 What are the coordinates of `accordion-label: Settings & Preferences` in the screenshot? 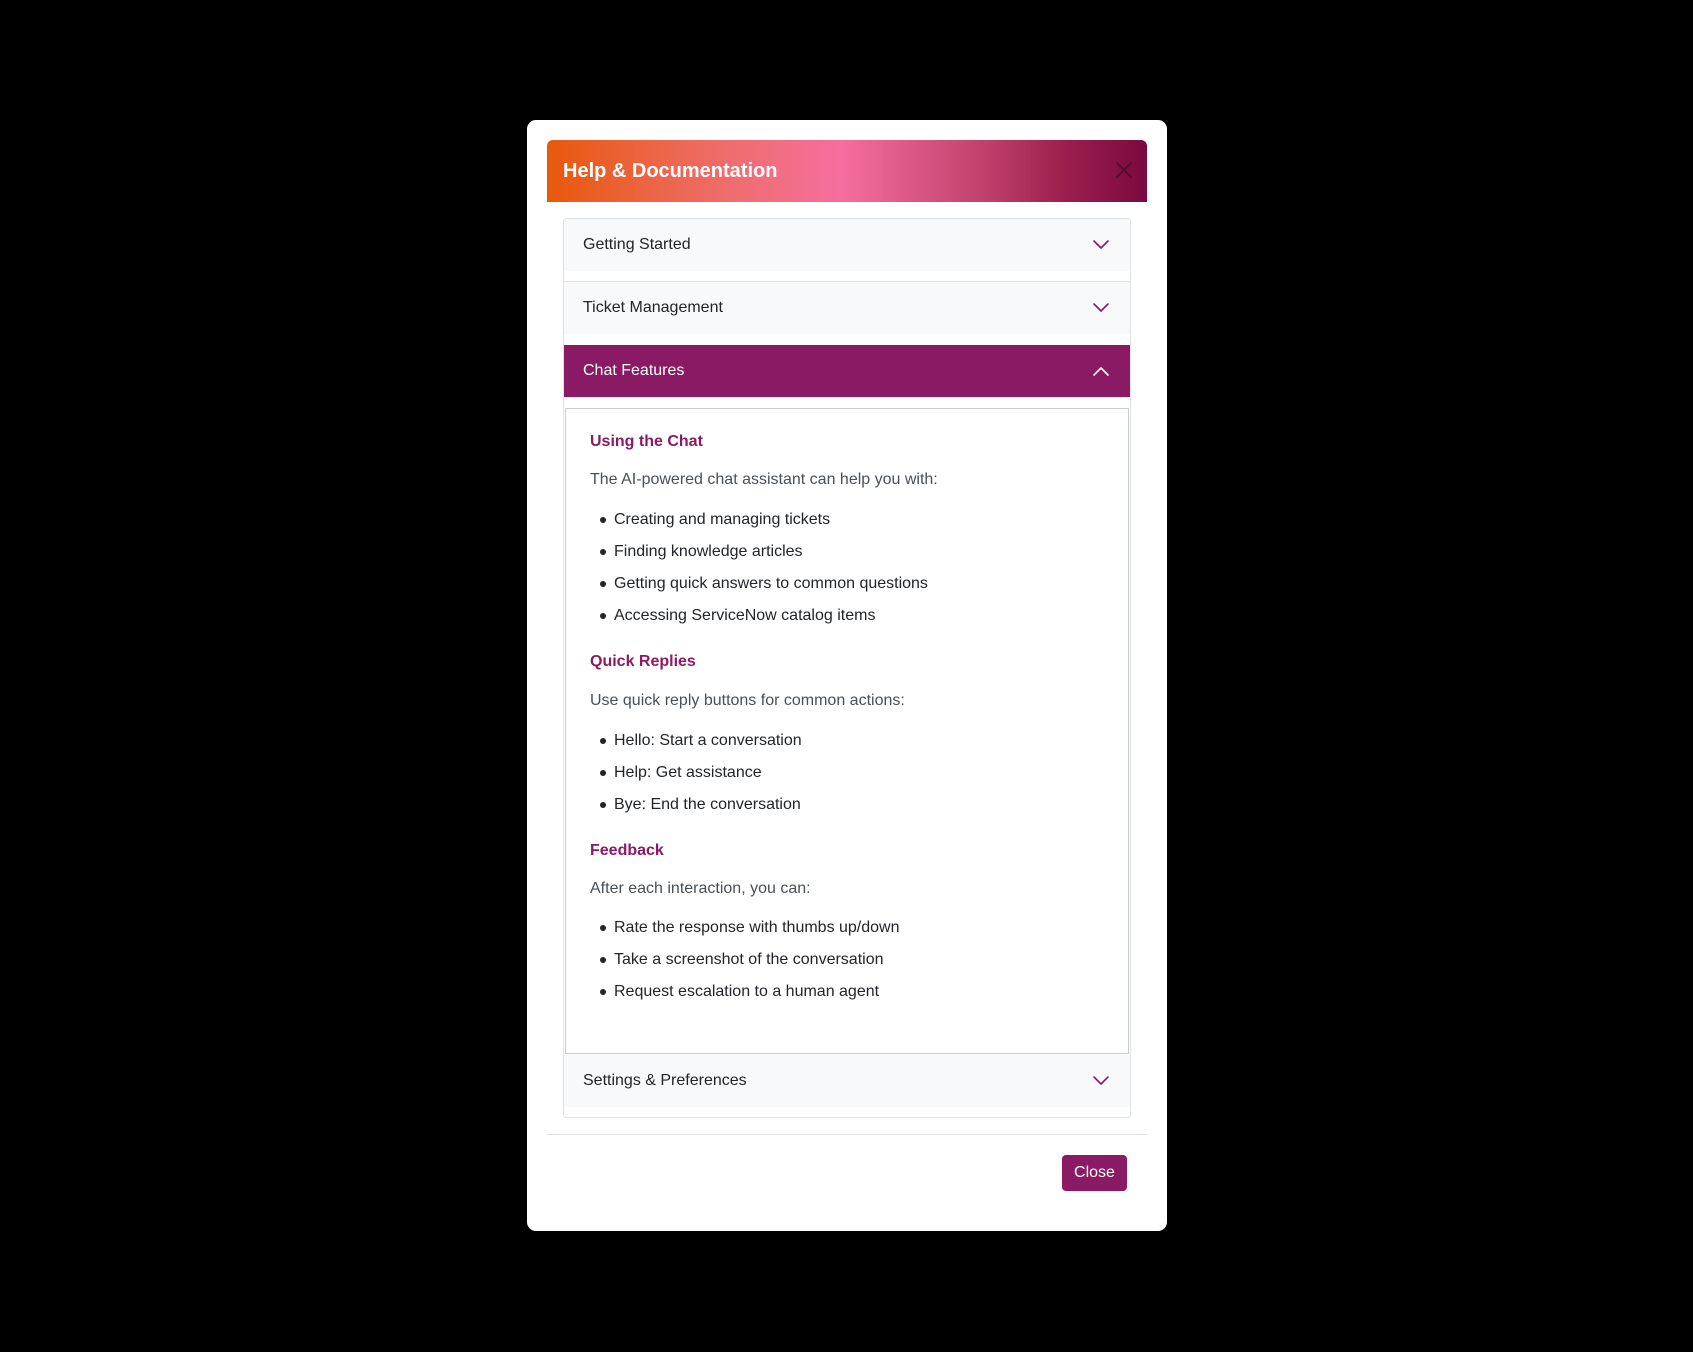 It's located at (665, 1080).